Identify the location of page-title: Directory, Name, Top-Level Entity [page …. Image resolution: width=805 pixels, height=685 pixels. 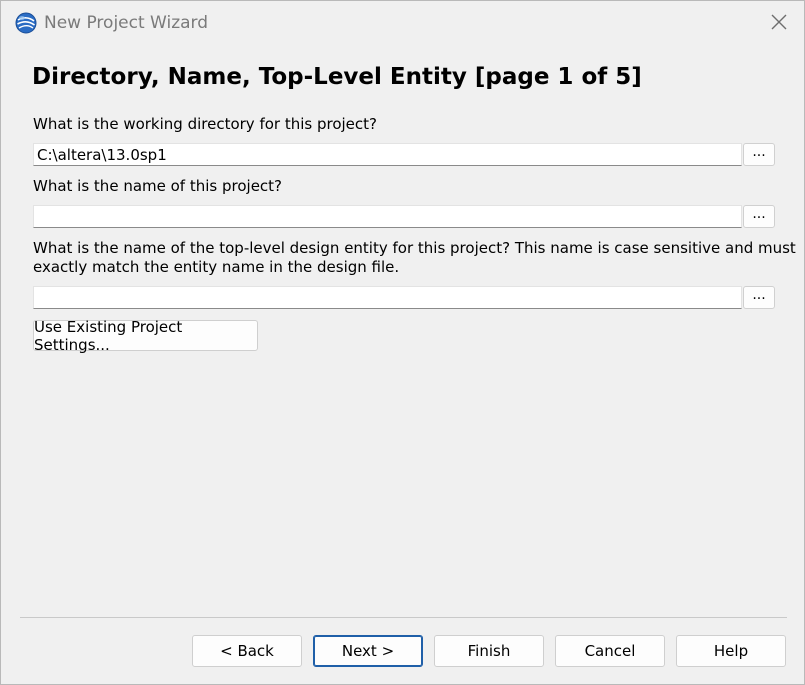
(337, 77).